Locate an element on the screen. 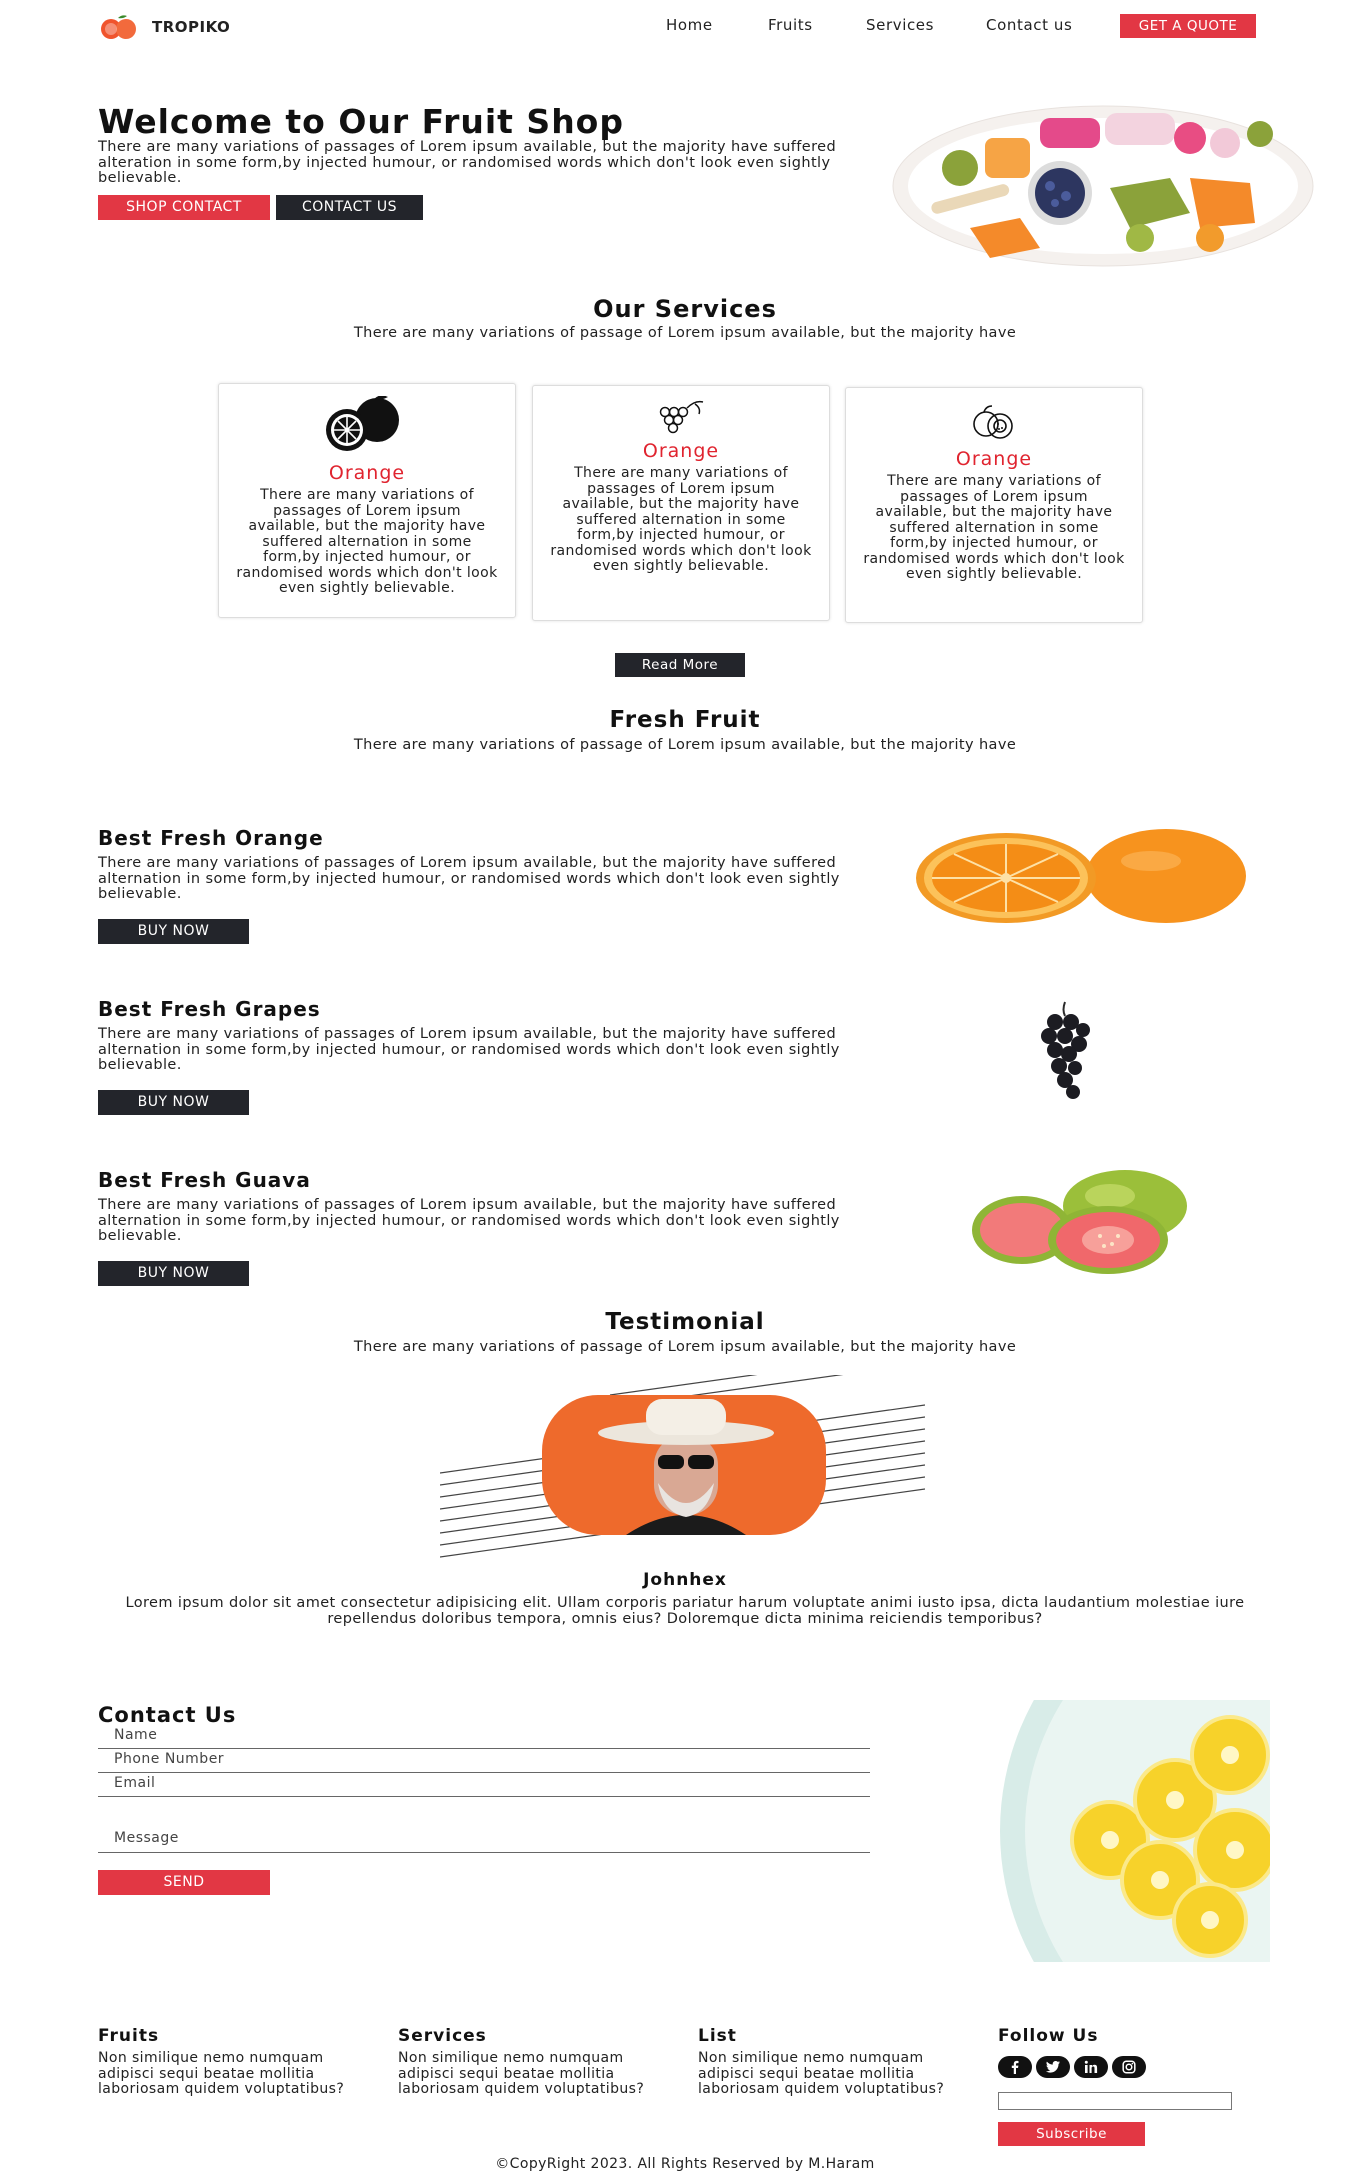 The width and height of the screenshot is (1370, 2180). nav-services: Services is located at coordinates (900, 25).